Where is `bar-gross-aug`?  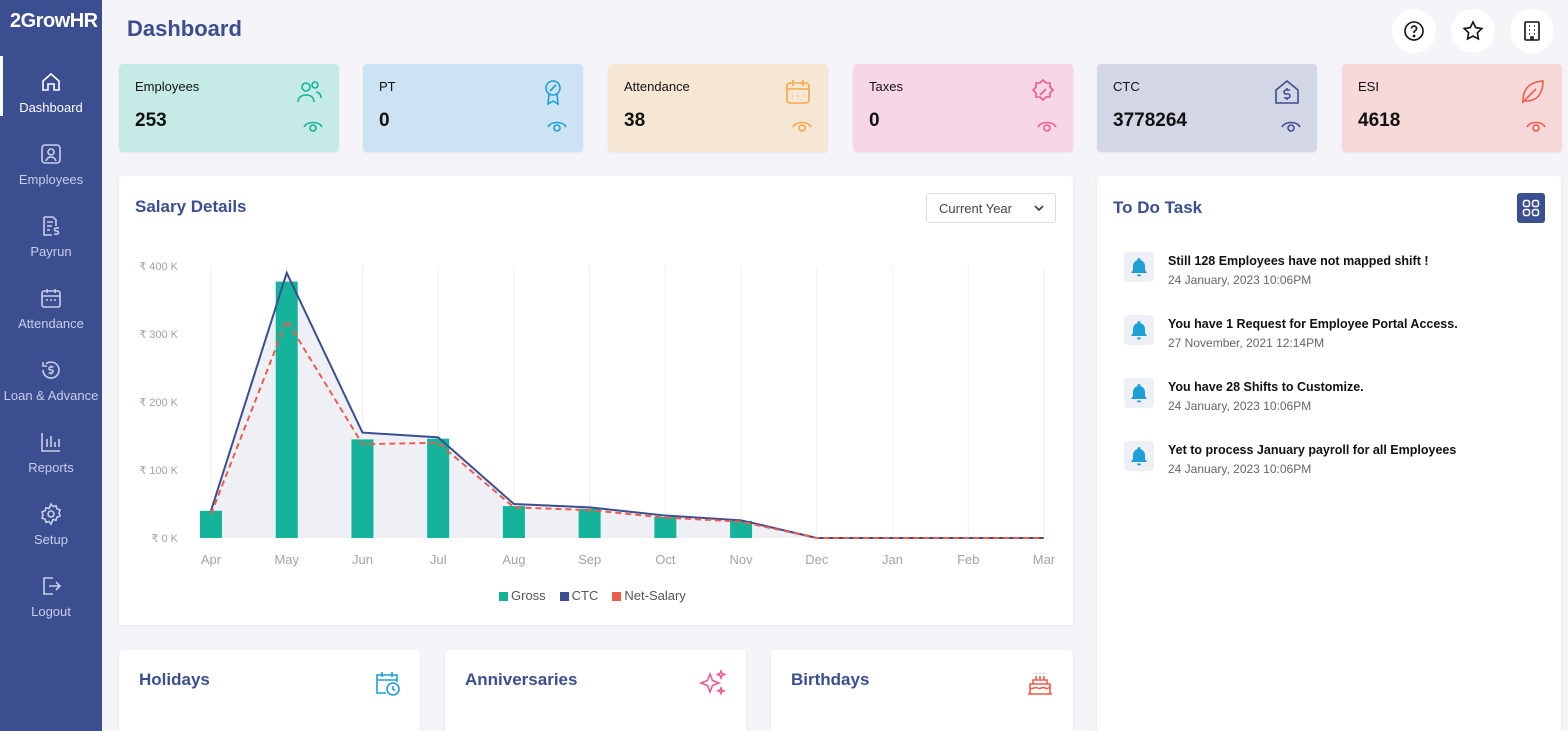
bar-gross-aug is located at coordinates (513, 522).